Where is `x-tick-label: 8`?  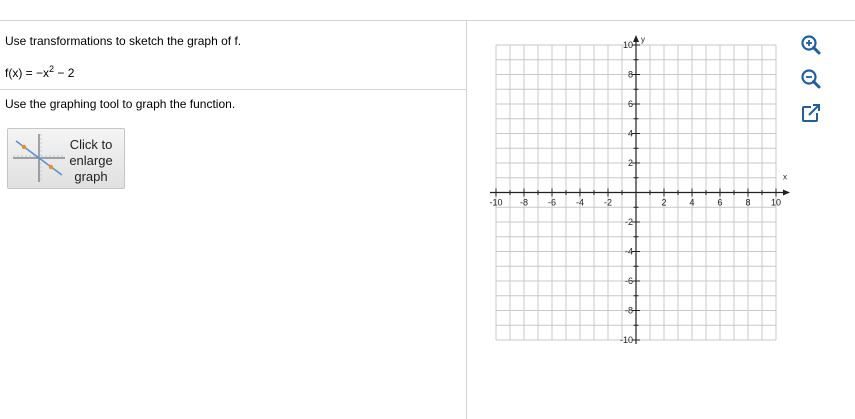 x-tick-label: 8 is located at coordinates (747, 203).